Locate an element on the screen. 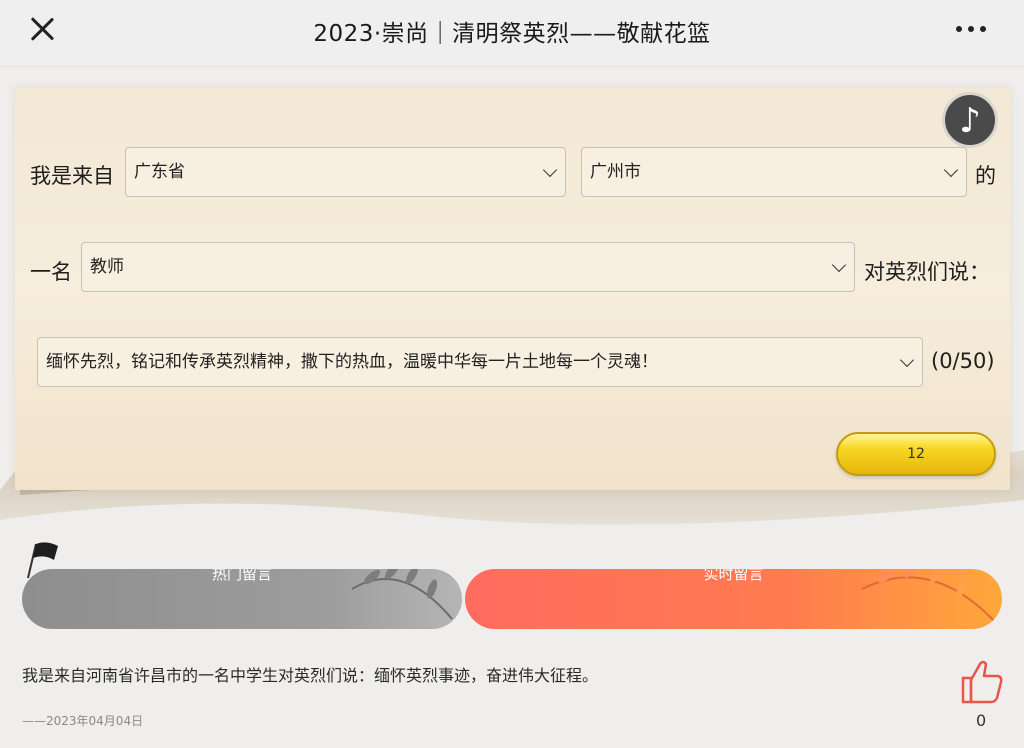  top-bar: 2023·崇尚｜清明祭英烈——敬献花篮 is located at coordinates (512, 33).